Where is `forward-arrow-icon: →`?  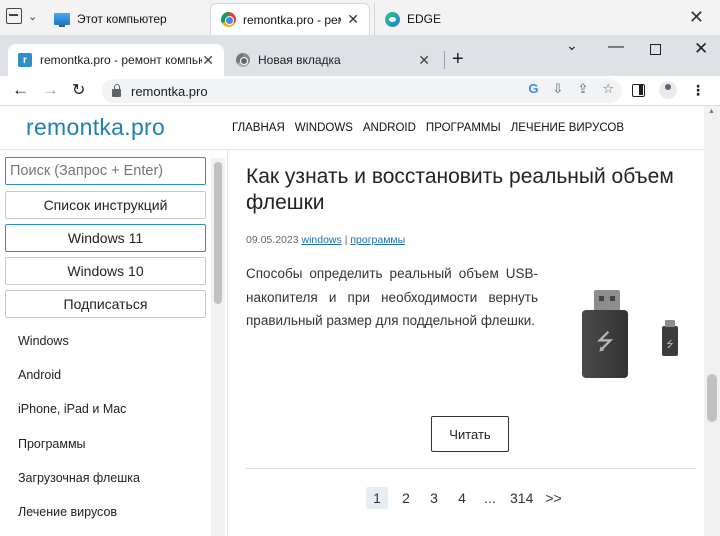 forward-arrow-icon: → is located at coordinates (50, 90).